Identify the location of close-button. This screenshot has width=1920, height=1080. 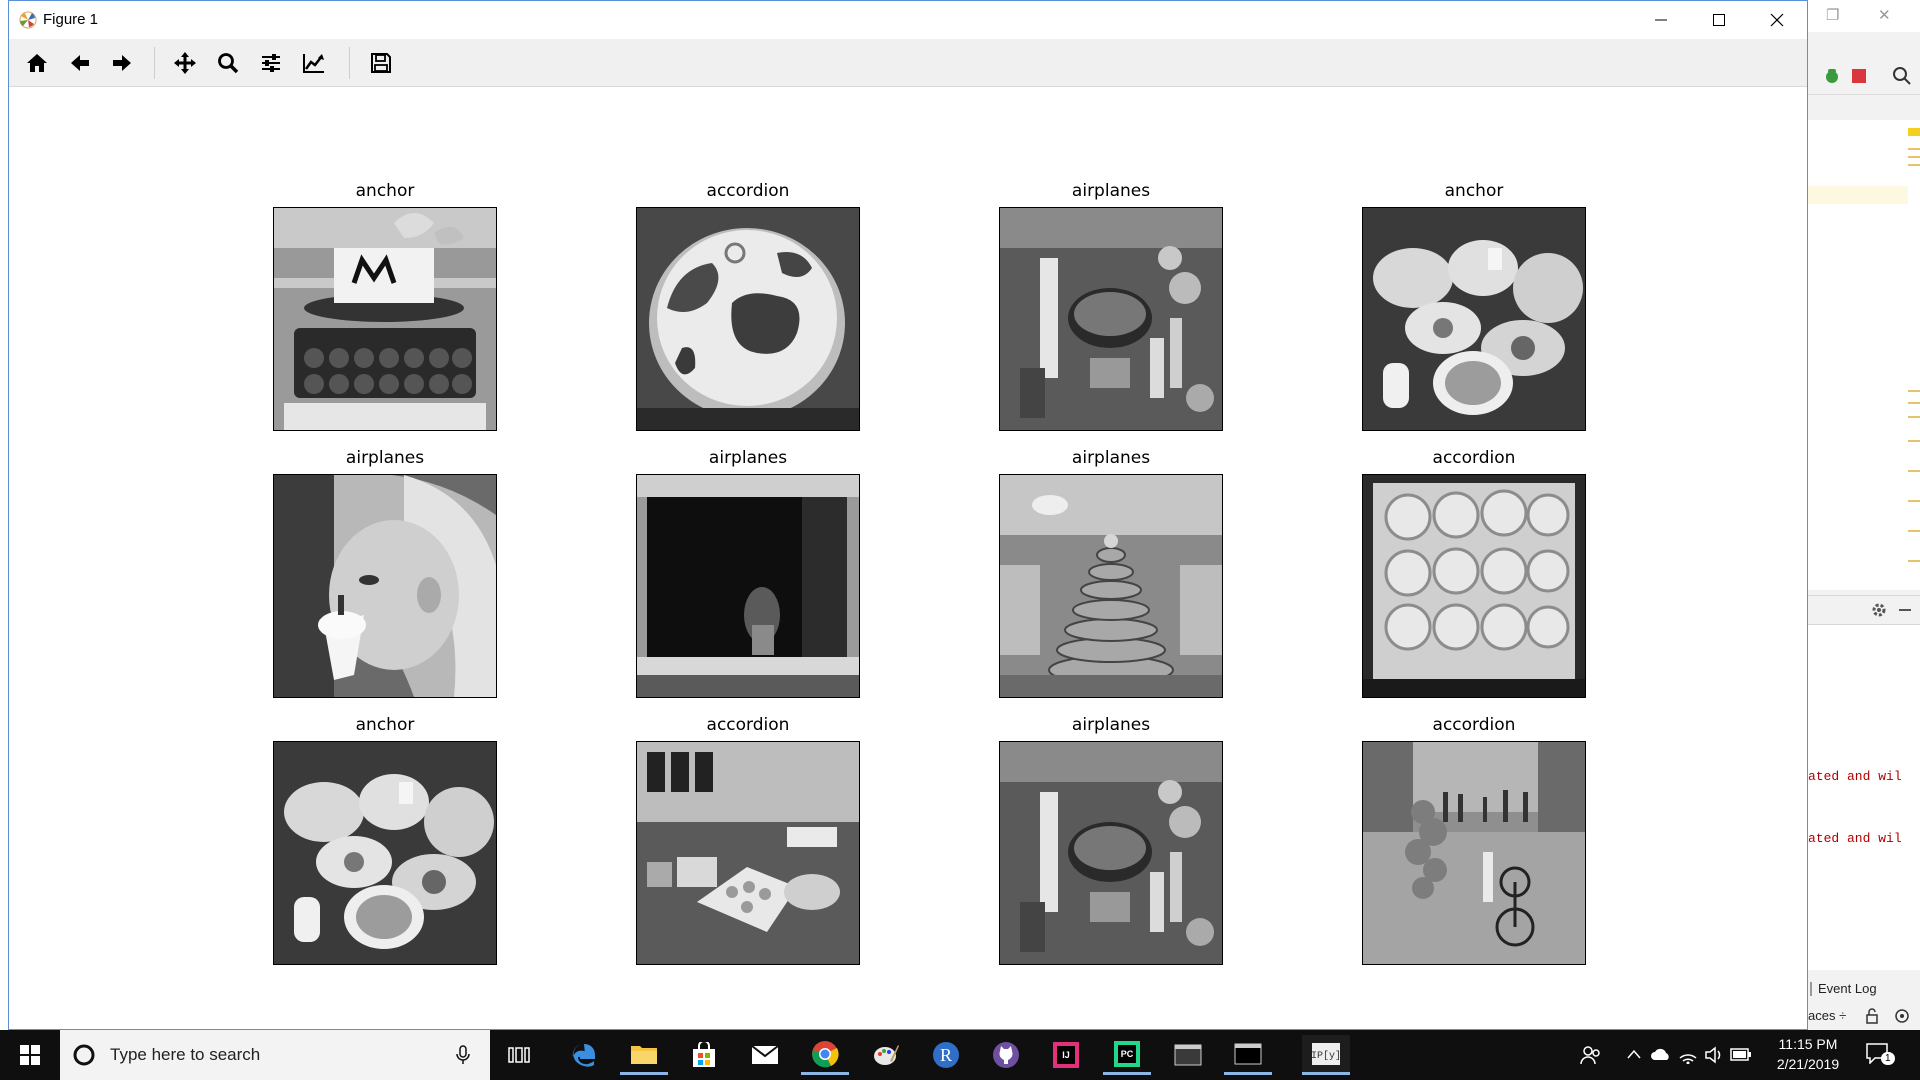
(1777, 20).